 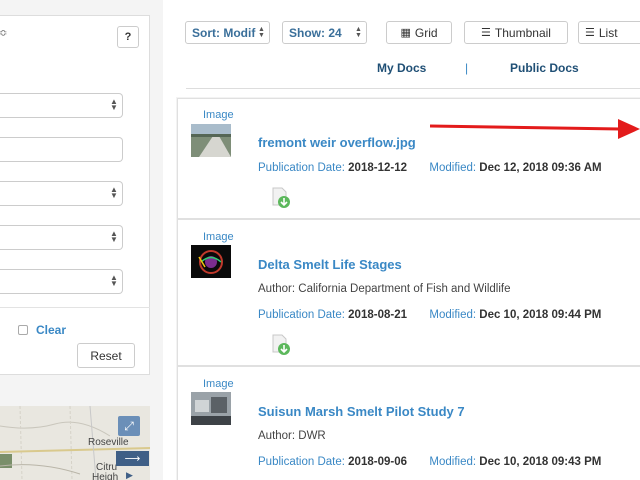 What do you see at coordinates (105, 476) in the screenshot?
I see `map-label-heights: Heigh` at bounding box center [105, 476].